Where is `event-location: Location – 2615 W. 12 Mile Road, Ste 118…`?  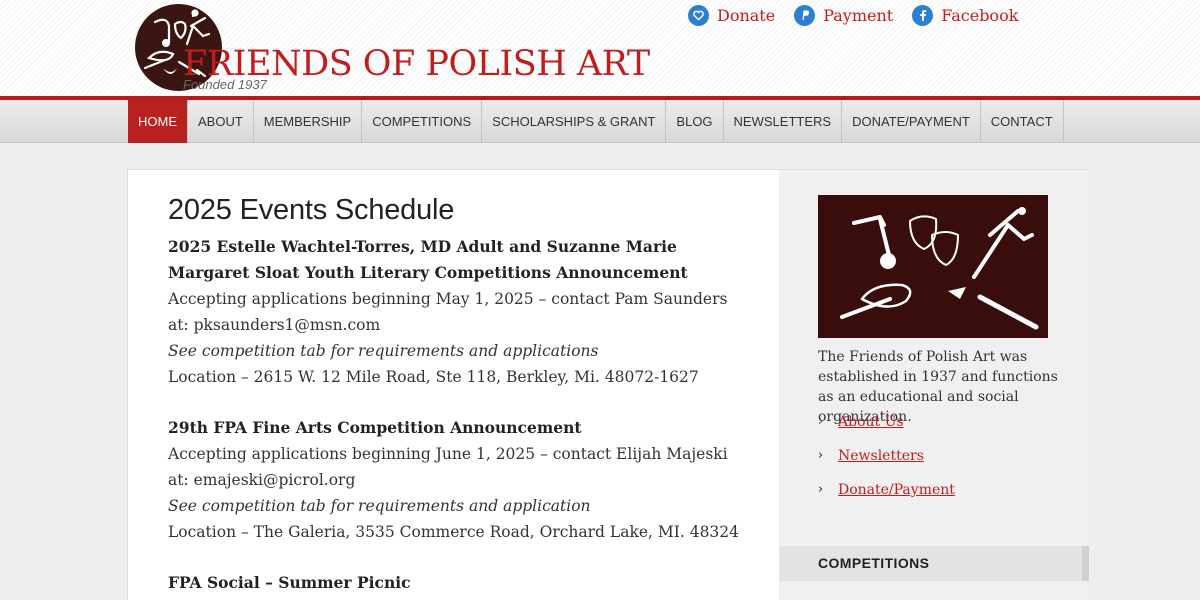
event-location: Location – 2615 W. 12 Mile Road, Ste 118… is located at coordinates (433, 377).